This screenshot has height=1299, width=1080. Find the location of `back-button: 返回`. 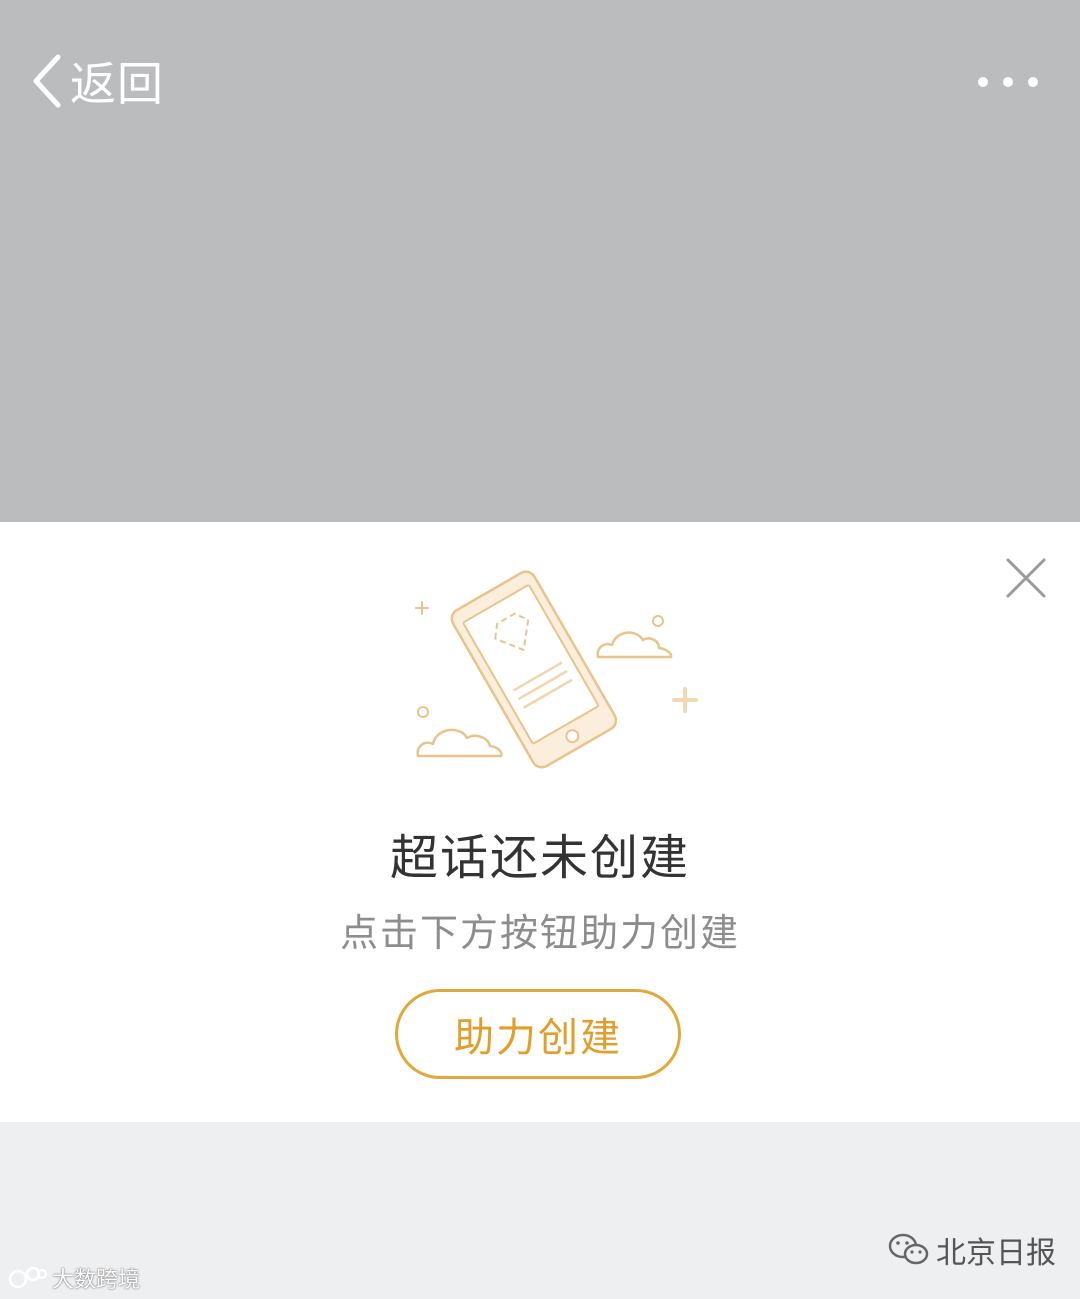

back-button: 返回 is located at coordinates (97, 81).